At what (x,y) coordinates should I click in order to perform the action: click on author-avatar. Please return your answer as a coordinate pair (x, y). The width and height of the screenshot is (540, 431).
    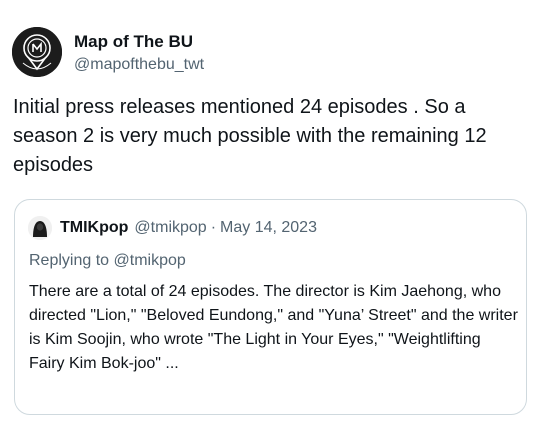
    Looking at the image, I should click on (37, 52).